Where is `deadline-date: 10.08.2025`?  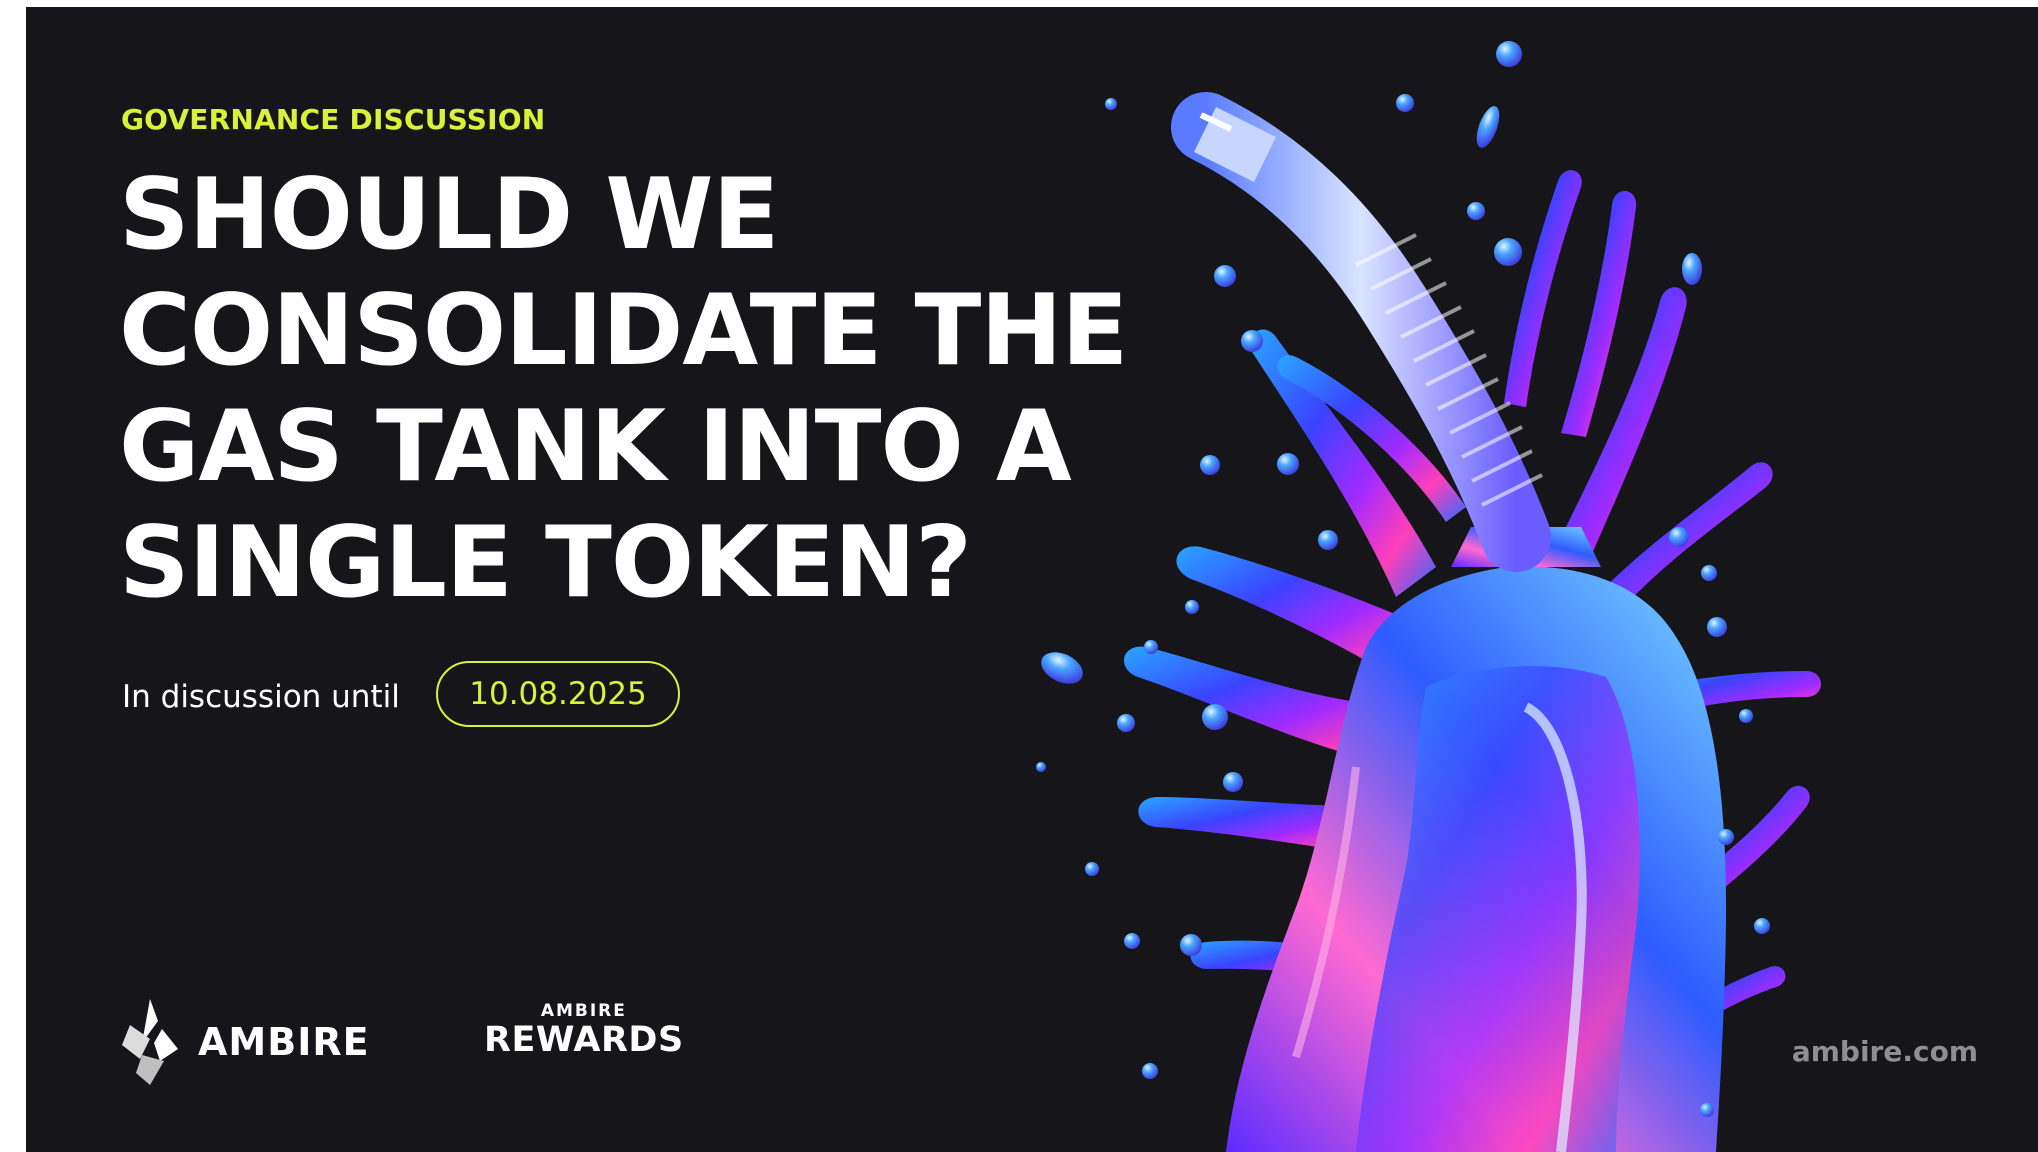 deadline-date: 10.08.2025 is located at coordinates (558, 694).